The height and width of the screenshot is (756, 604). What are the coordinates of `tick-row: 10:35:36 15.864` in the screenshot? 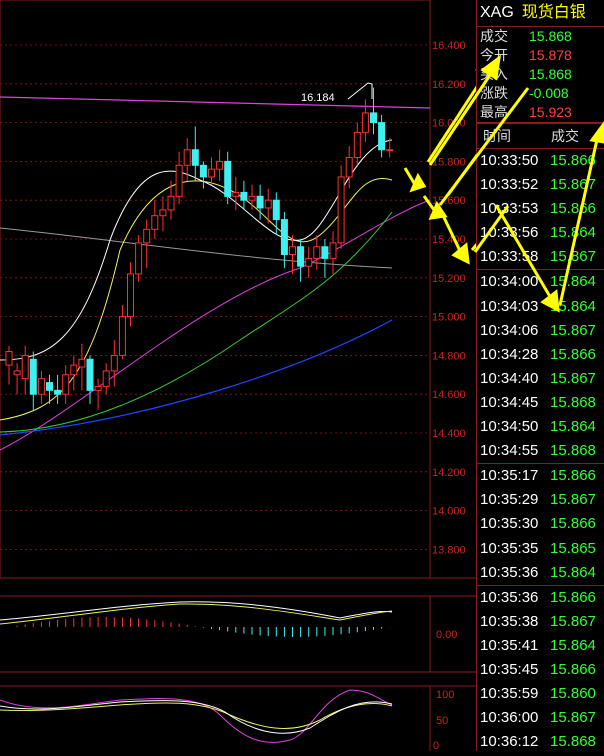 It's located at (540, 573).